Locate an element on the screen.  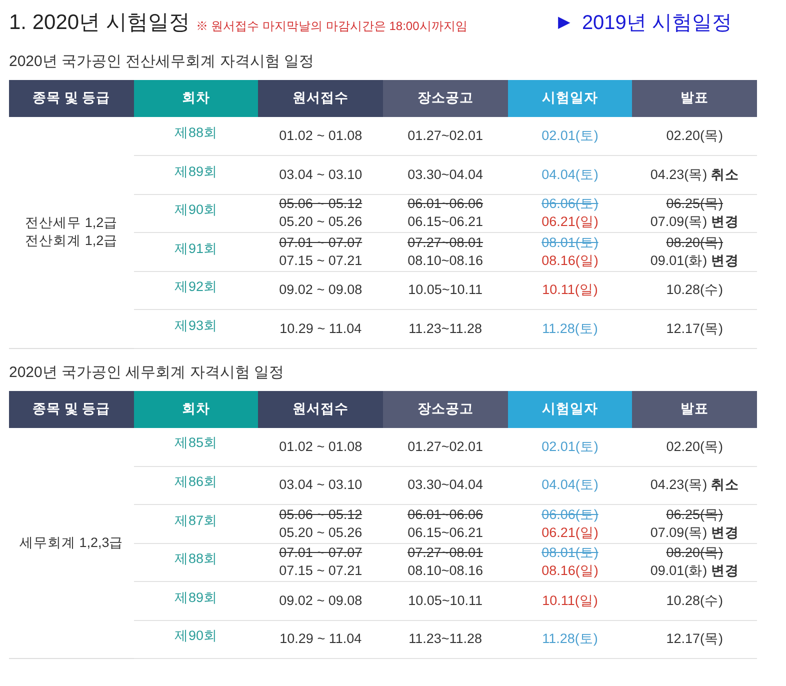
round-text: 제91회 is located at coordinates (196, 248).